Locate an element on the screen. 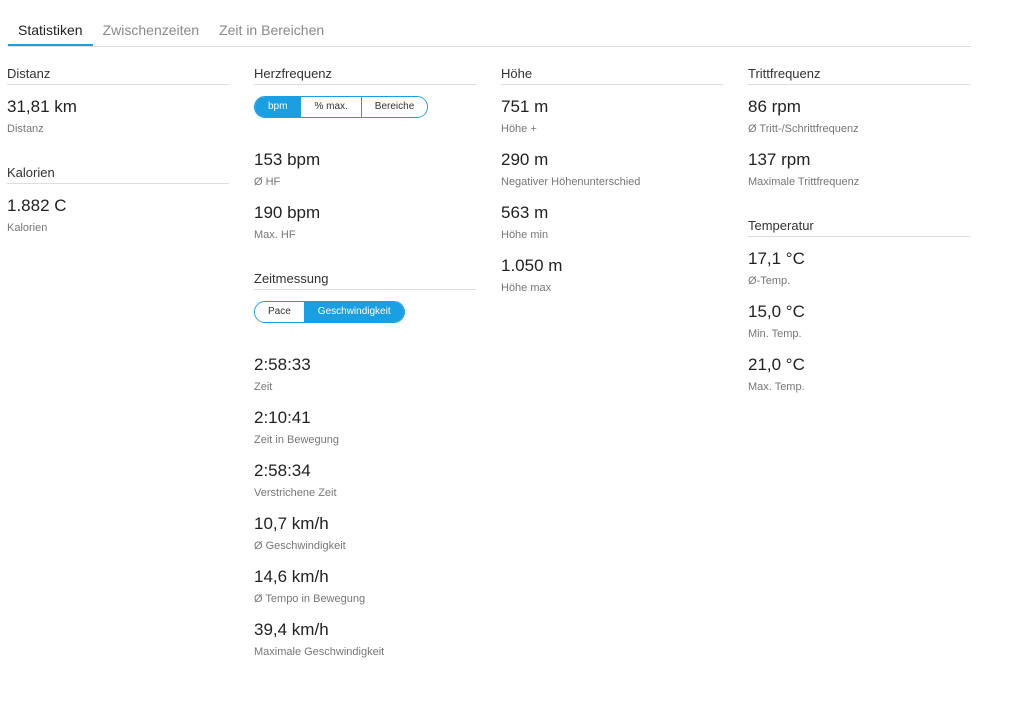 This screenshot has width=1024, height=703. stat-label: Ø HF is located at coordinates (267, 182).